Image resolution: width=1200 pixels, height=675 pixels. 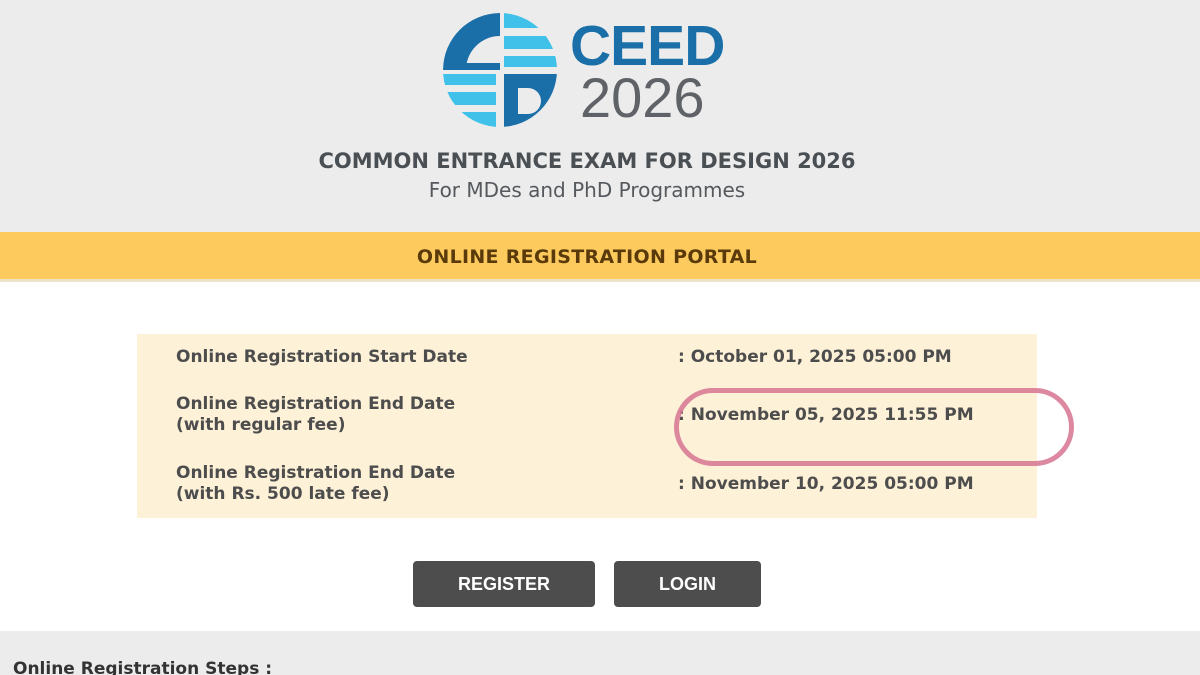 I want to click on logo-year: 2026, so click(x=642, y=97).